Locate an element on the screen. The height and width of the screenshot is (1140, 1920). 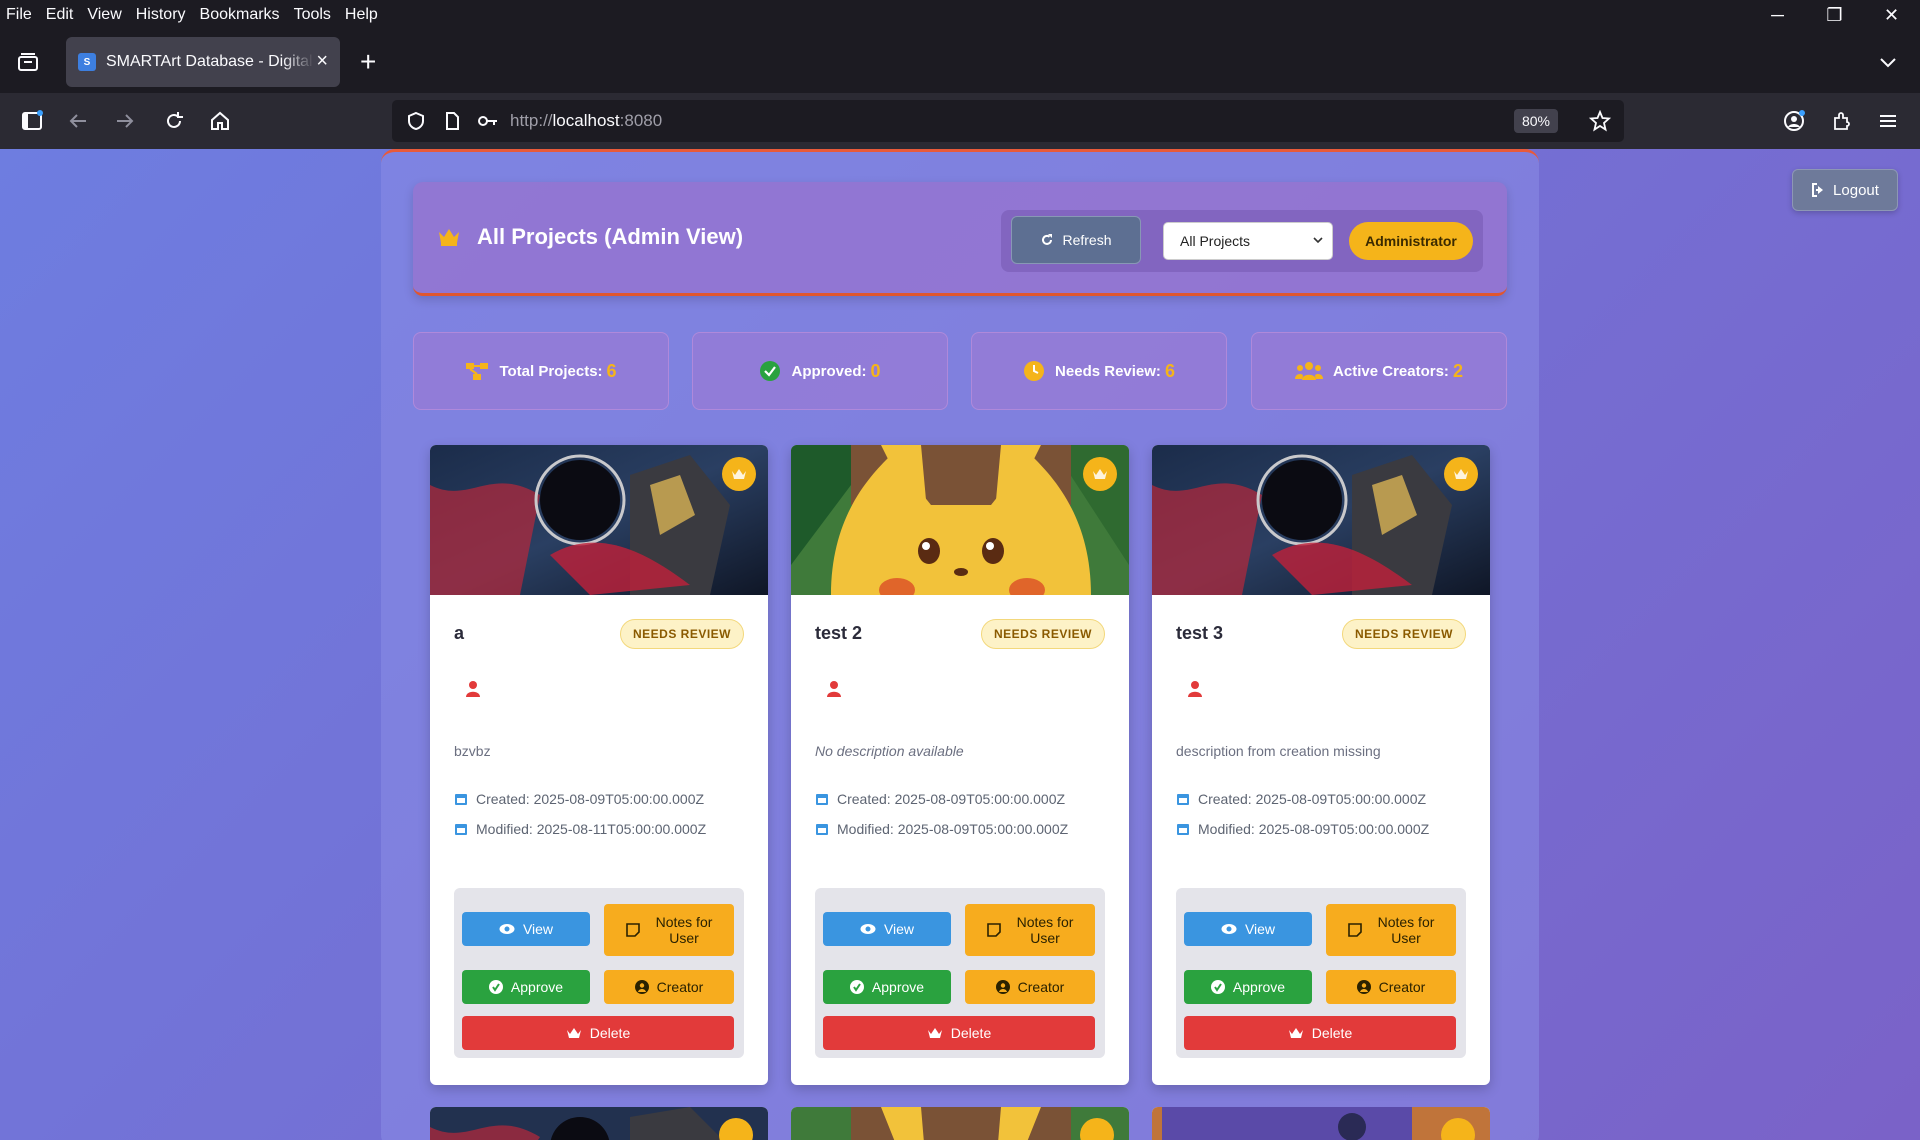
menu-file: File is located at coordinates (19, 15).